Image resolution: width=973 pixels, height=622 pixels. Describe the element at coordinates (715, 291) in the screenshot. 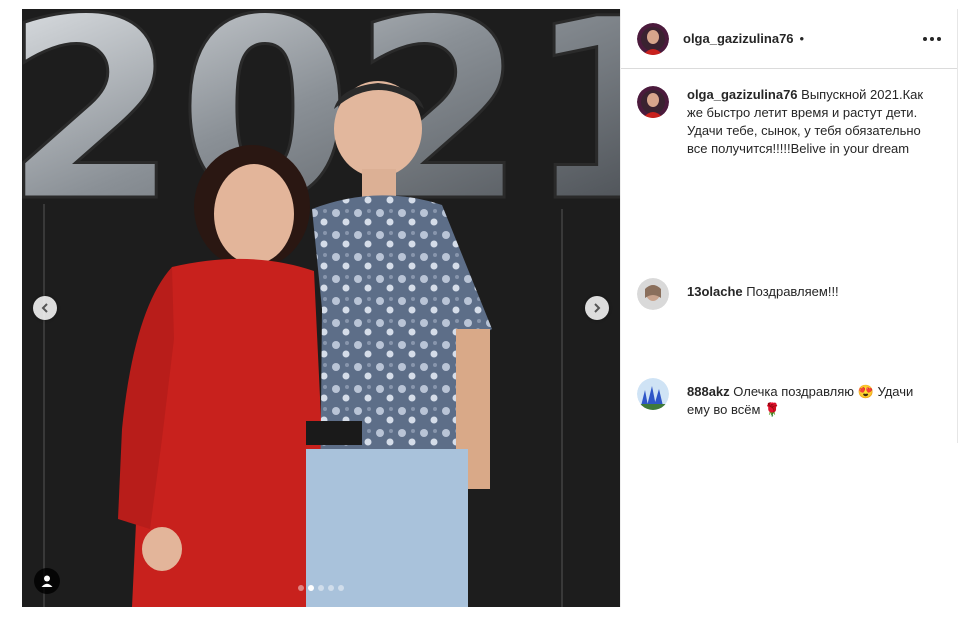

I see `comment-username: 13olache` at that location.